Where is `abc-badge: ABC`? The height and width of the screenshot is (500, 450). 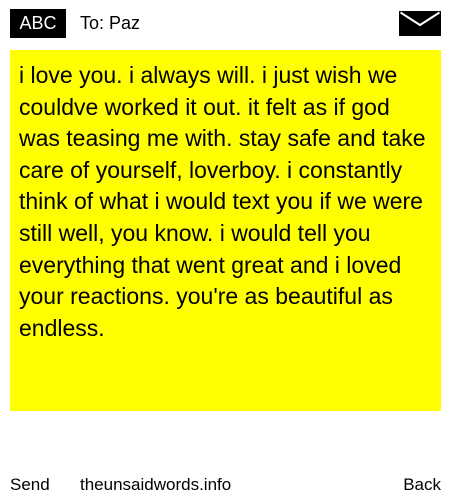
abc-badge: ABC is located at coordinates (38, 23).